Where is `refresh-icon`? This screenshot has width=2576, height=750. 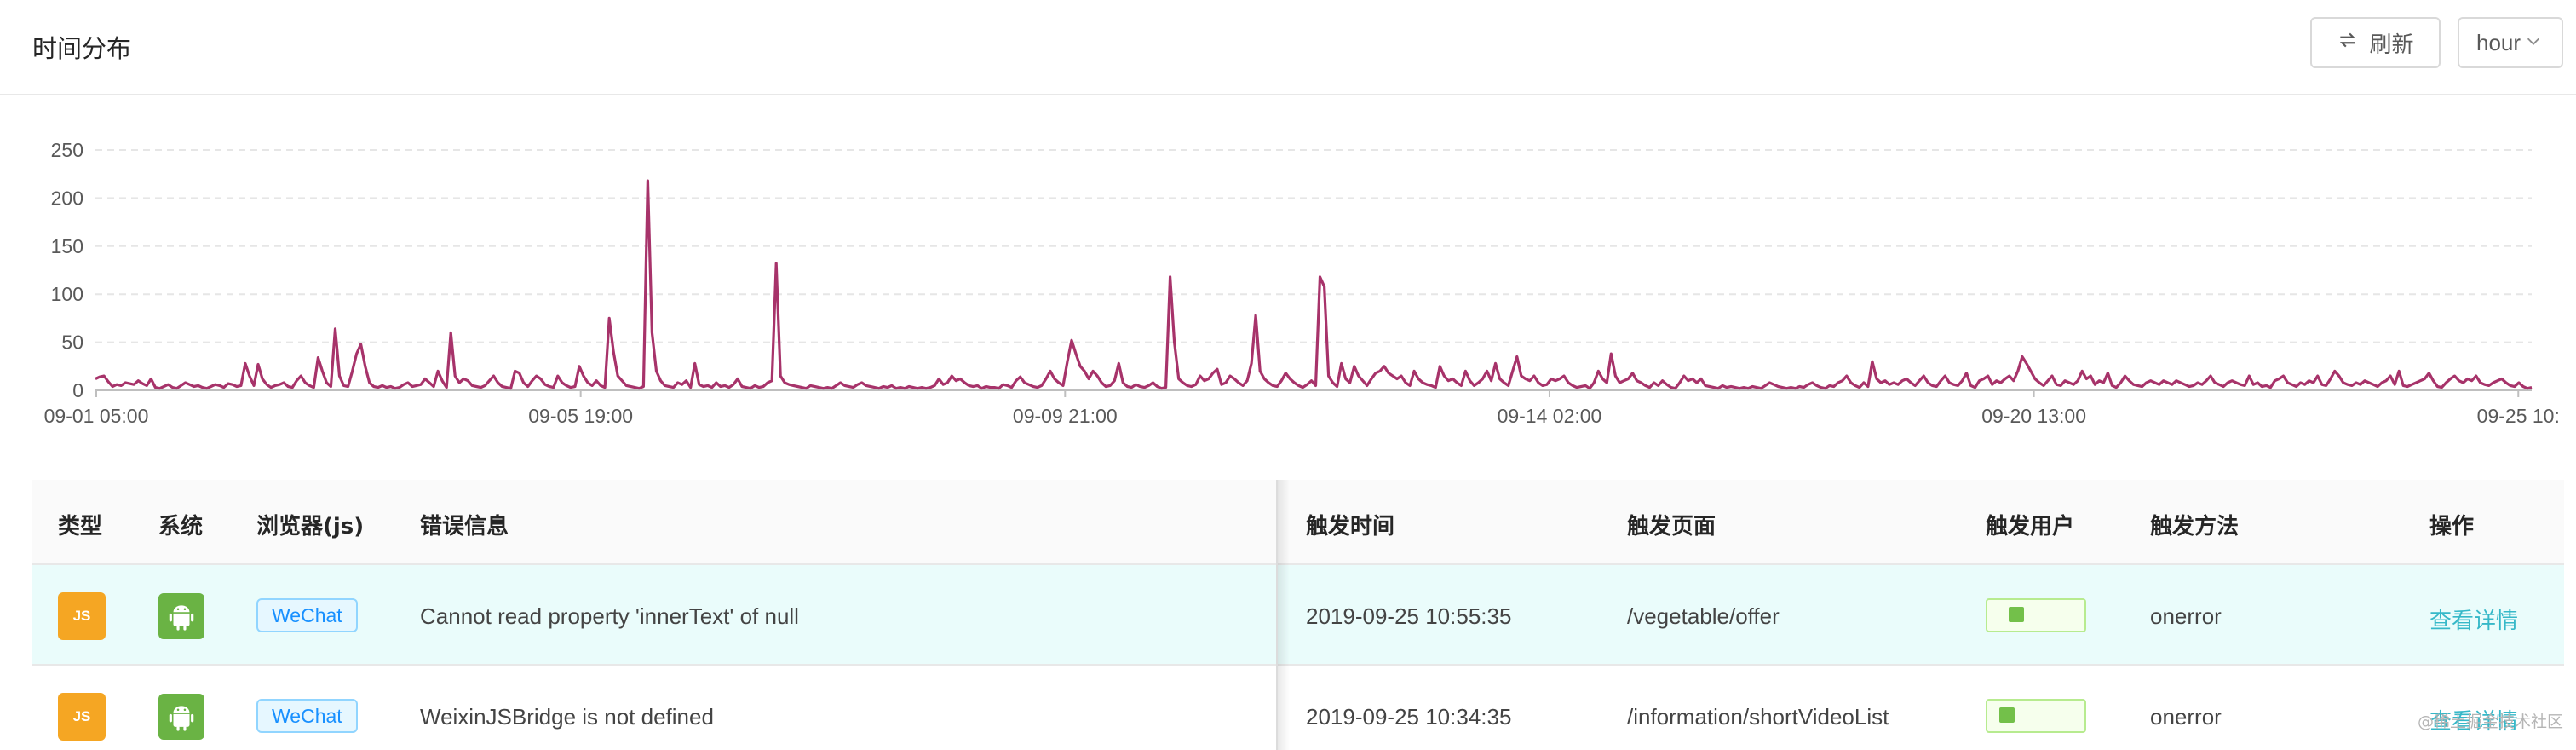 refresh-icon is located at coordinates (2348, 43).